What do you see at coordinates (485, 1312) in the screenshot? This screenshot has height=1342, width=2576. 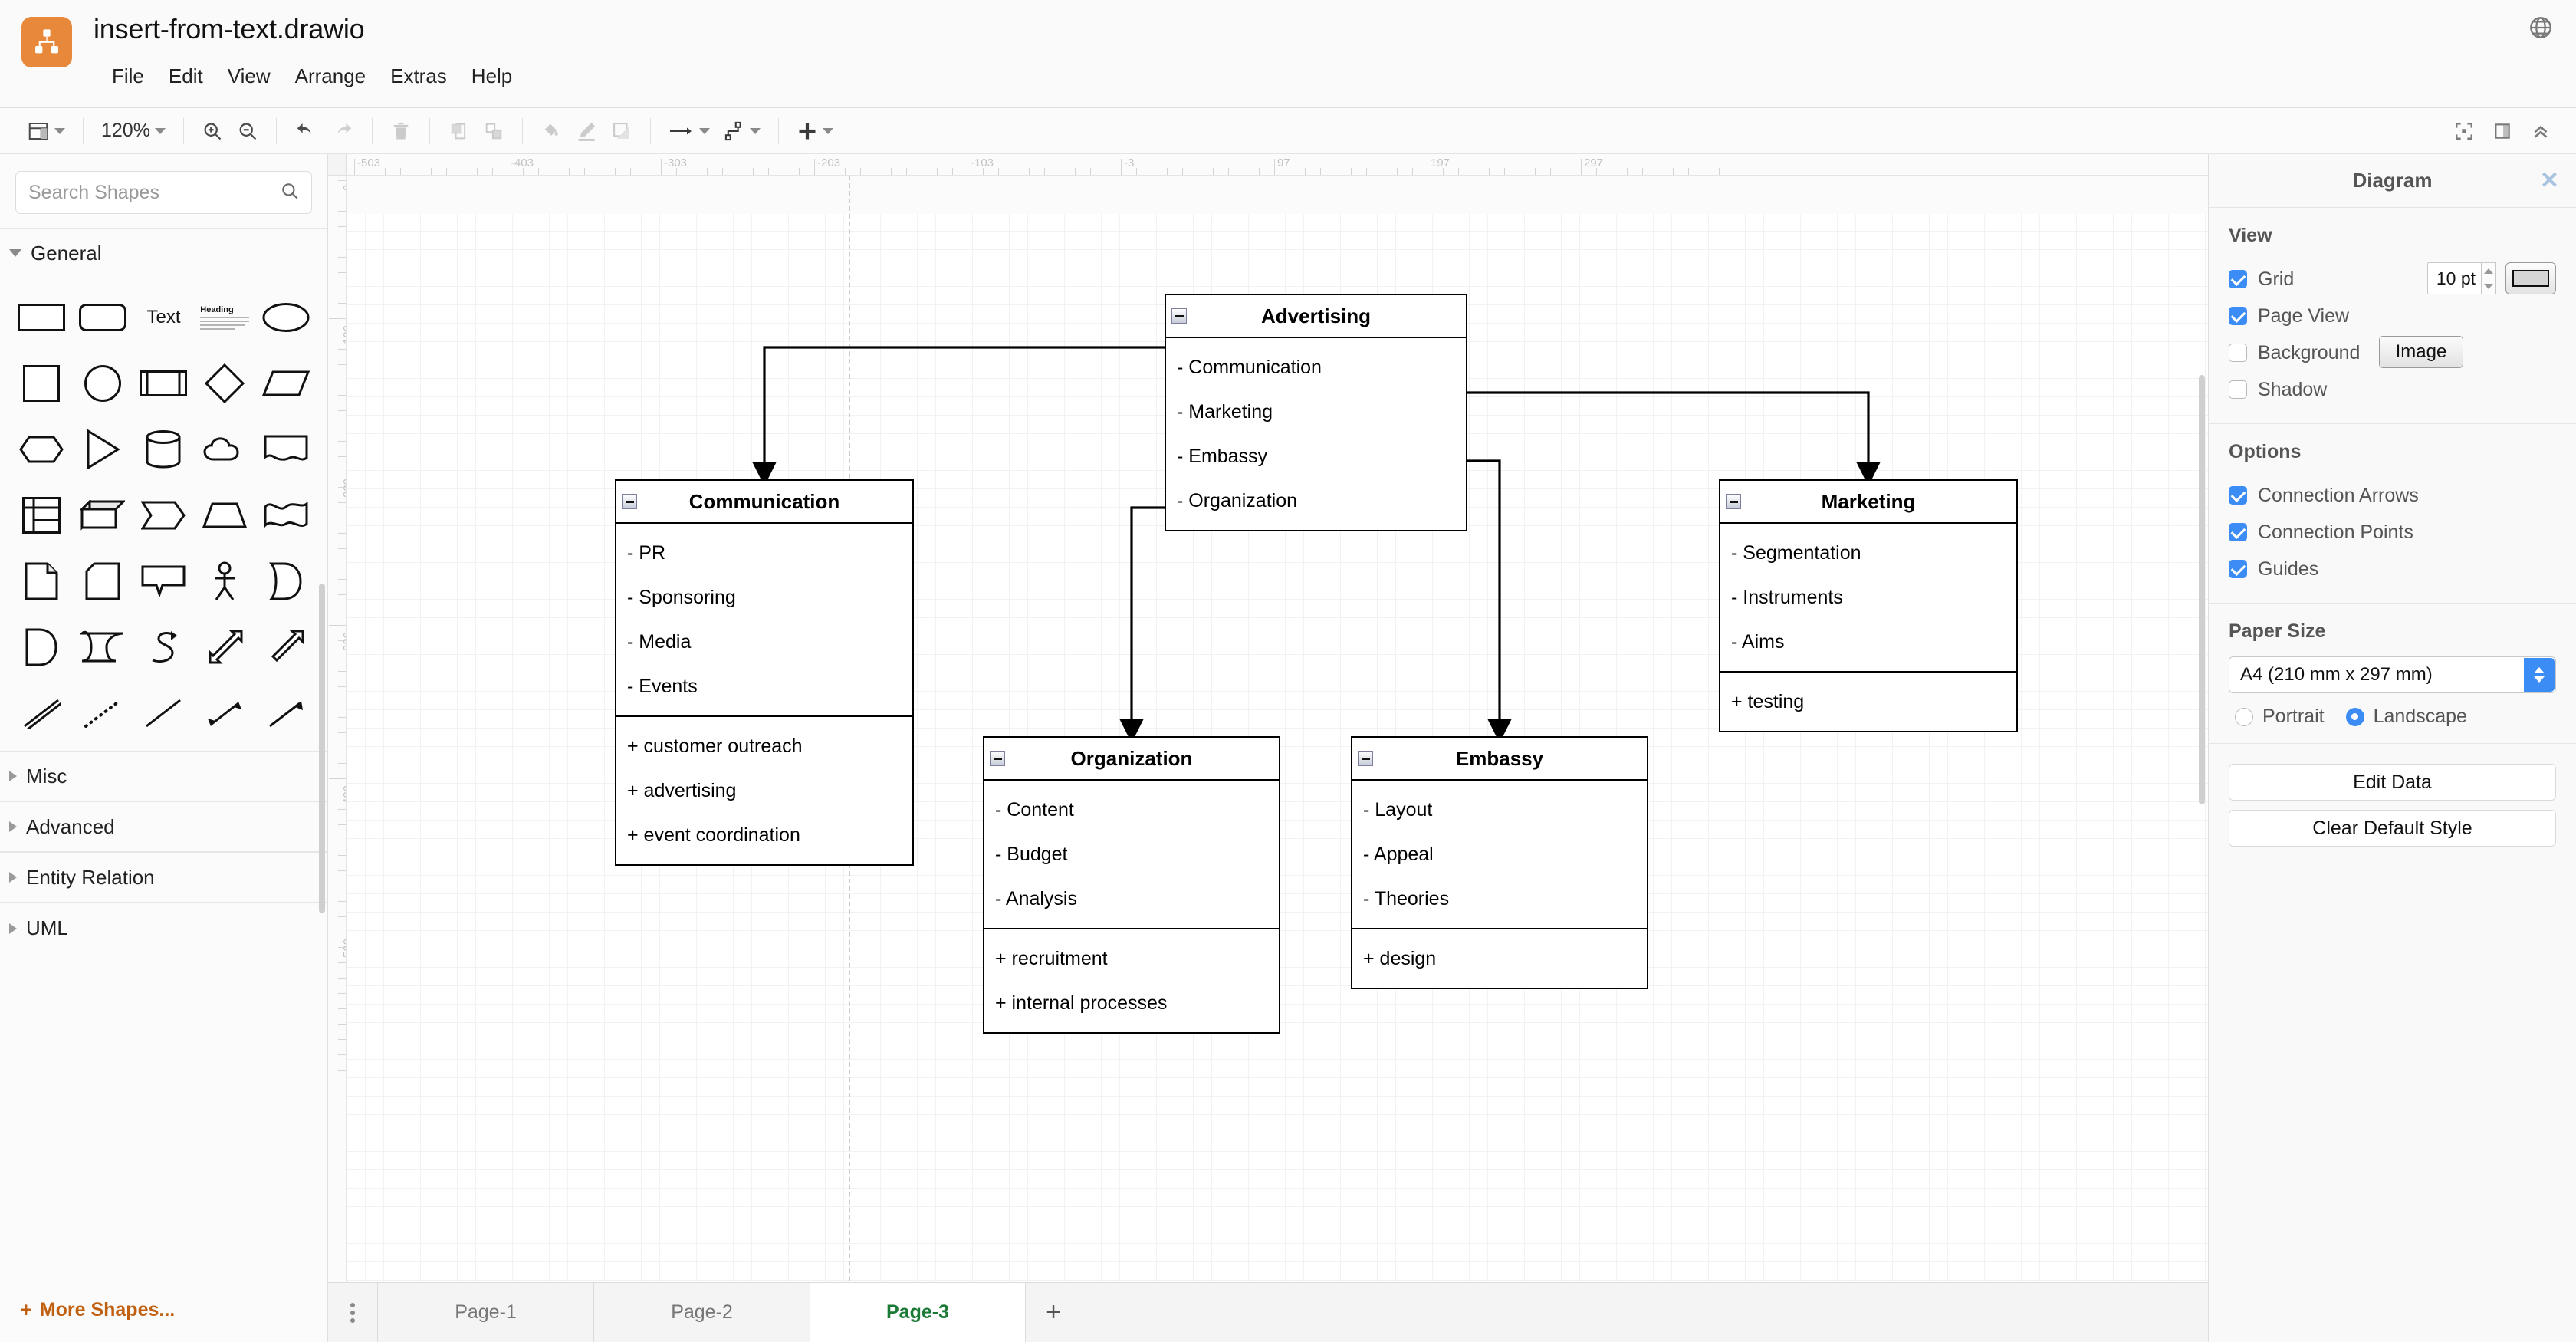 I see `page-tab-1: Page-1` at bounding box center [485, 1312].